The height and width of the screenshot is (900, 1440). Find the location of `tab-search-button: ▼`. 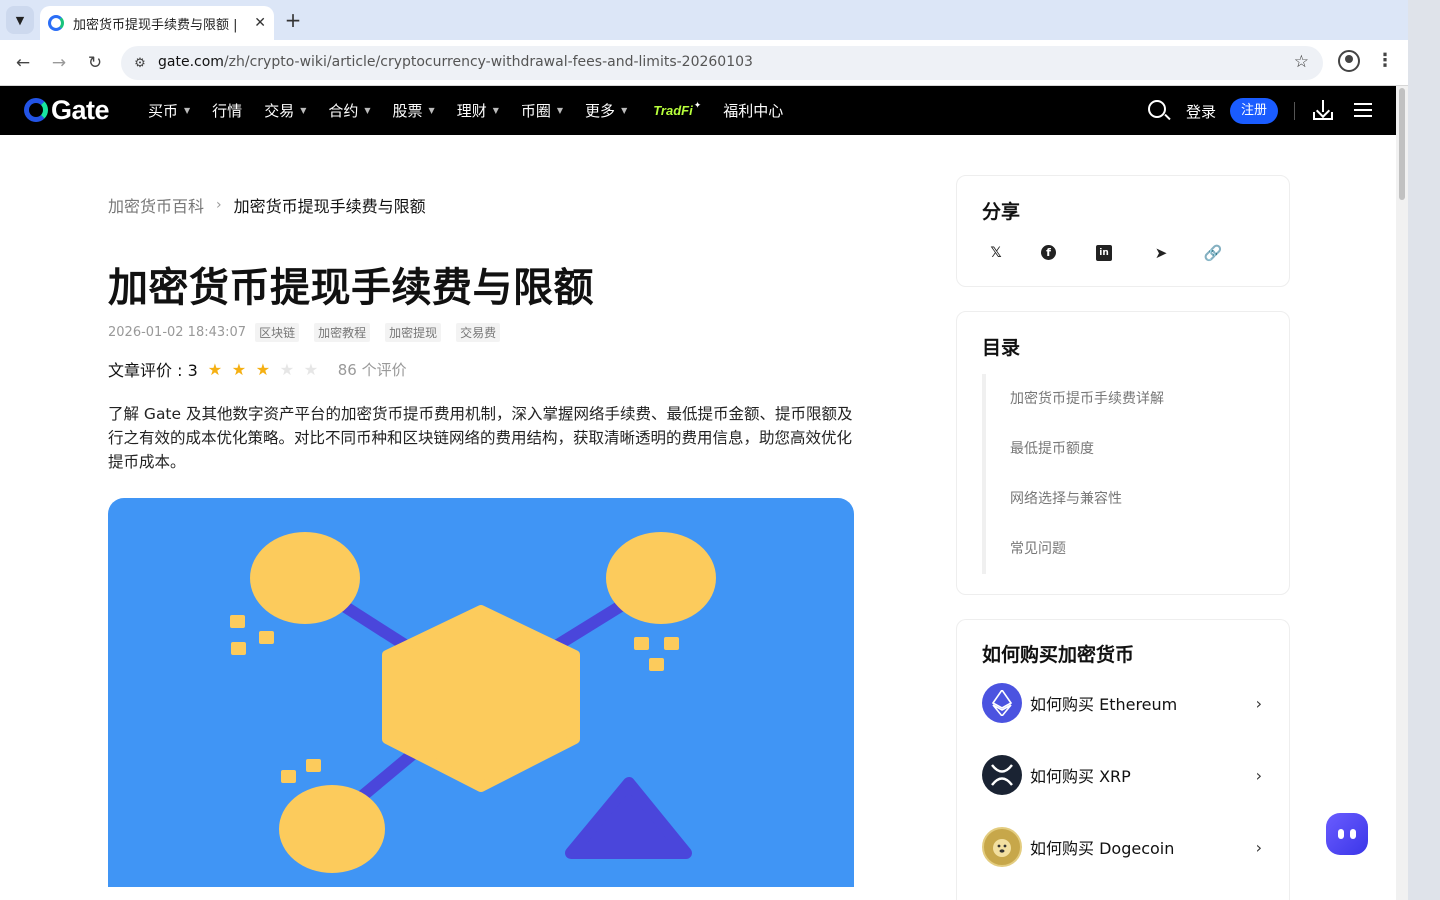

tab-search-button: ▼ is located at coordinates (20, 20).